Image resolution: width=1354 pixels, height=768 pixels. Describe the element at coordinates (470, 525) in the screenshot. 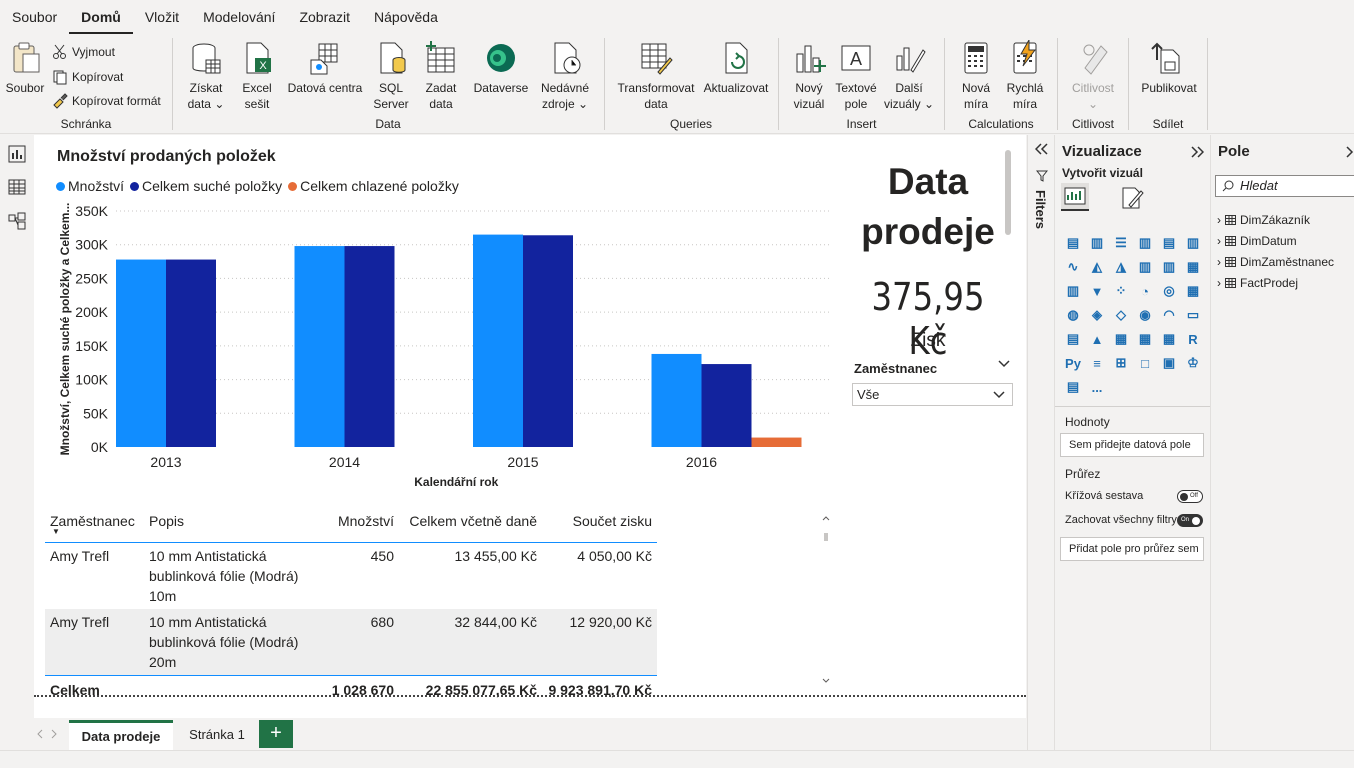

I see `col-header-total-incl-tax: Celkem včetně daně` at that location.